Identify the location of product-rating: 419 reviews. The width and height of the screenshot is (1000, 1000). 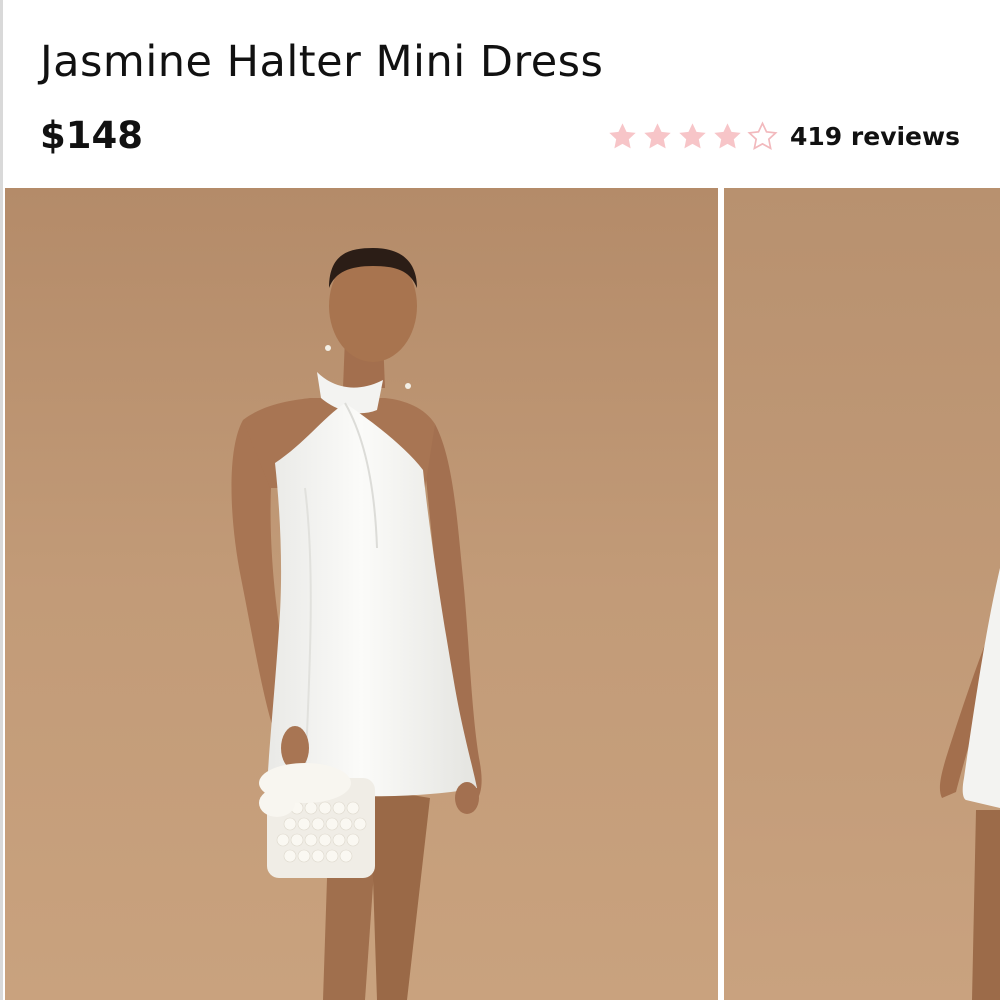
(783, 136).